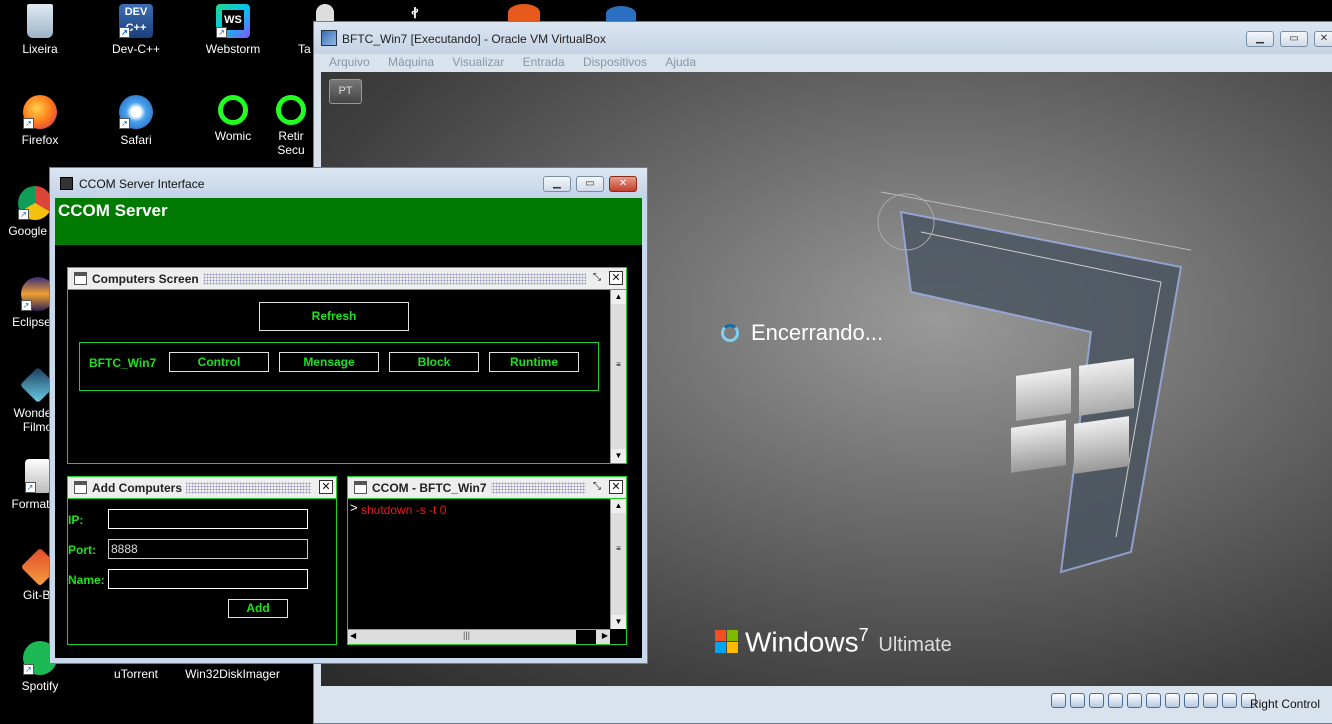 The image size is (1332, 724). Describe the element at coordinates (479, 636) in the screenshot. I see `horizontal-scrollbar: ◀ ||| ▶` at that location.